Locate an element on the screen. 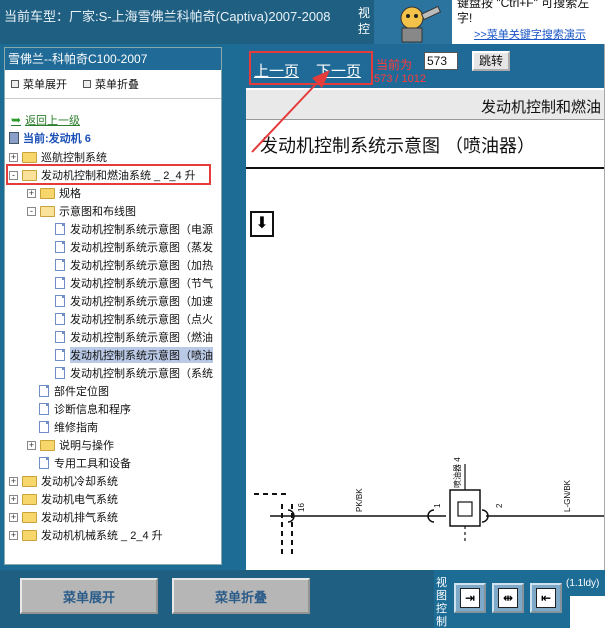 The image size is (605, 628). tree-doc-item: 发动机控制系统示意图（节气 is located at coordinates (134, 283).